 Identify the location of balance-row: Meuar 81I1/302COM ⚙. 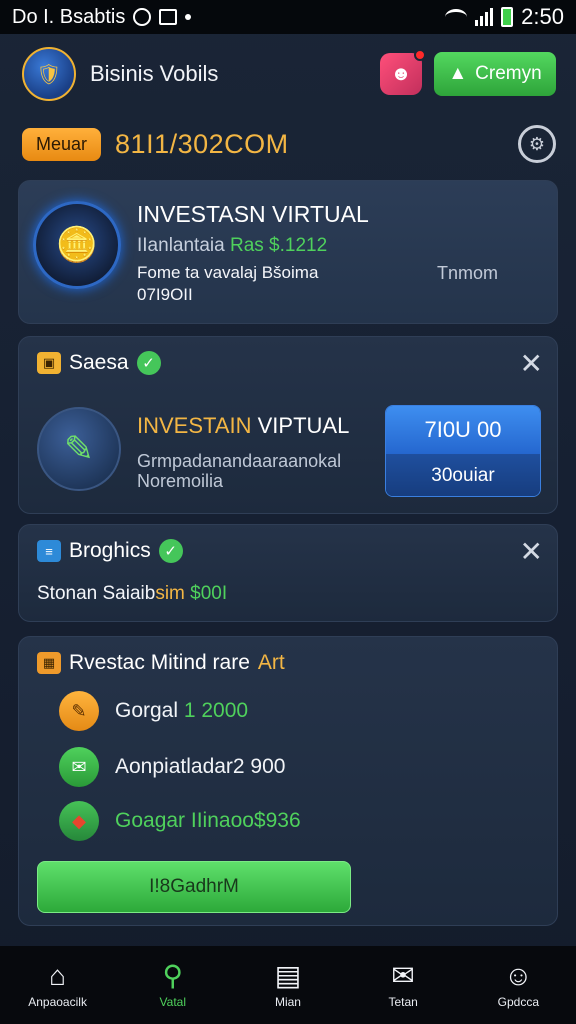
(289, 144).